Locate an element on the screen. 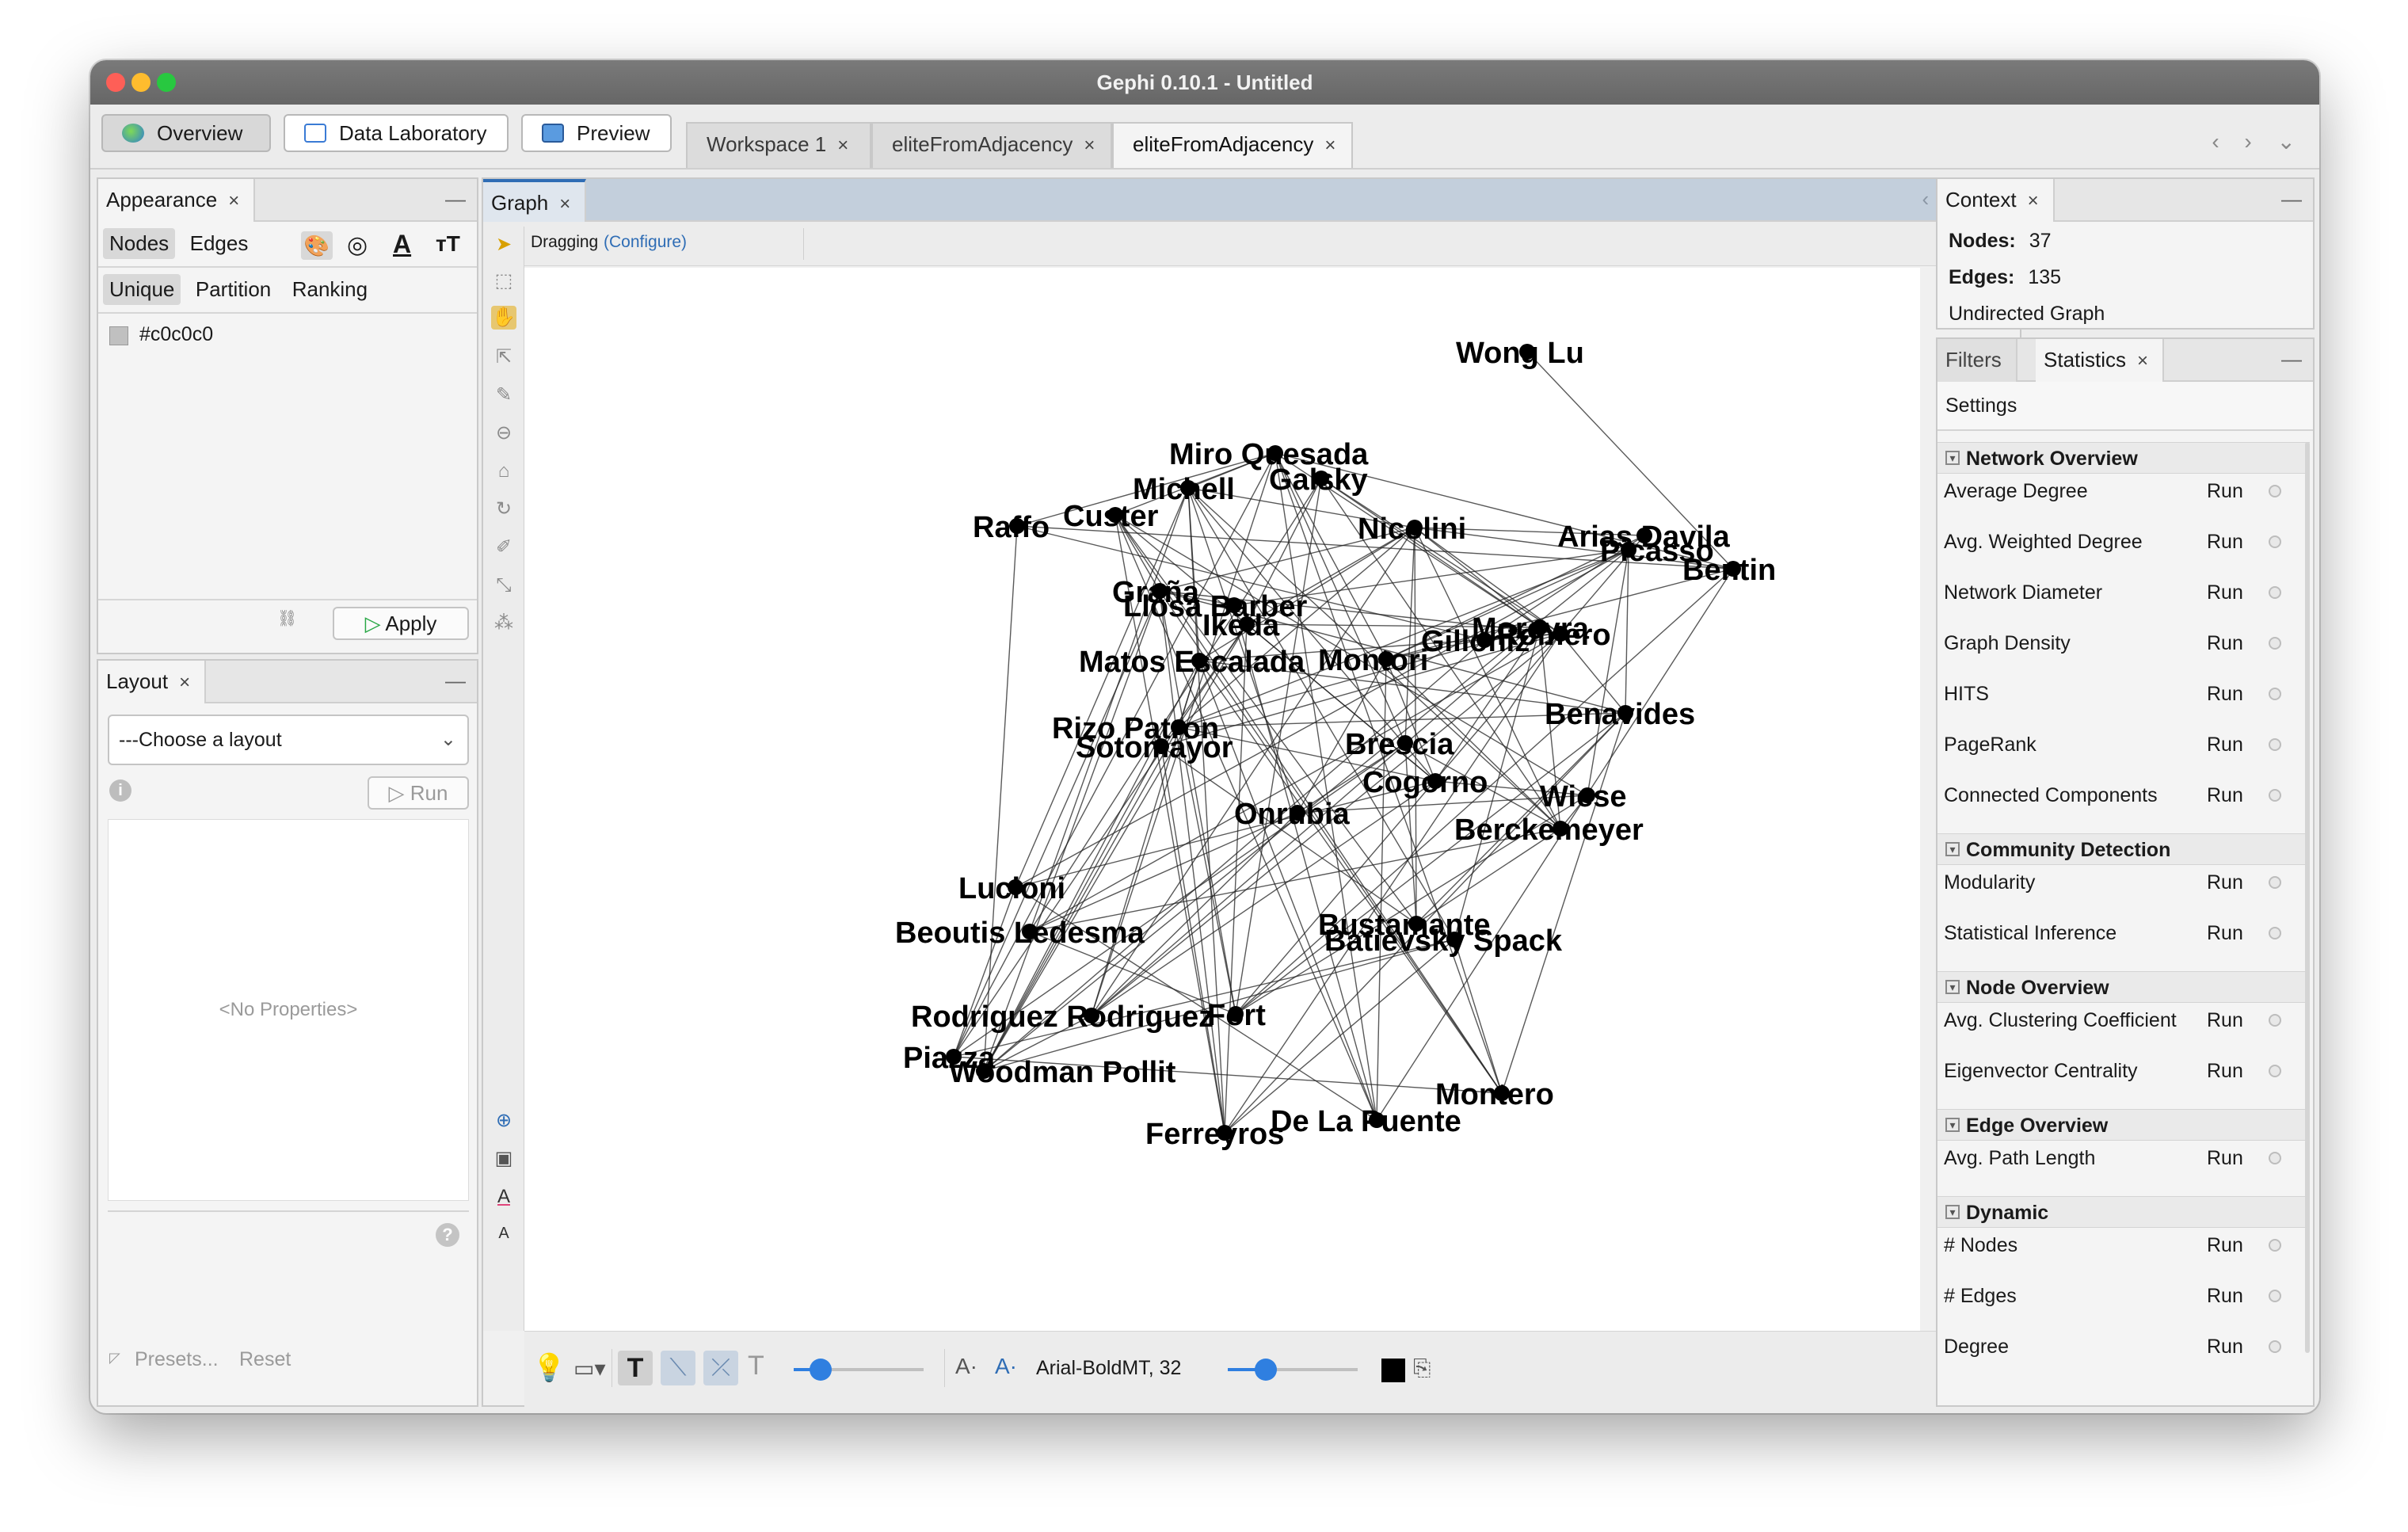 The height and width of the screenshot is (1532, 2408). apply-button: ▷ Apply is located at coordinates (401, 623).